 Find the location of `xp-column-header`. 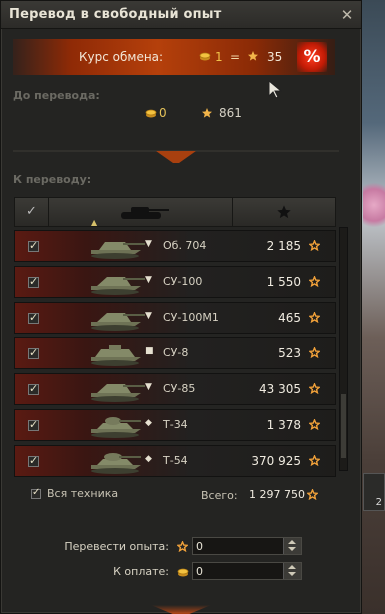

xp-column-header is located at coordinates (284, 212).